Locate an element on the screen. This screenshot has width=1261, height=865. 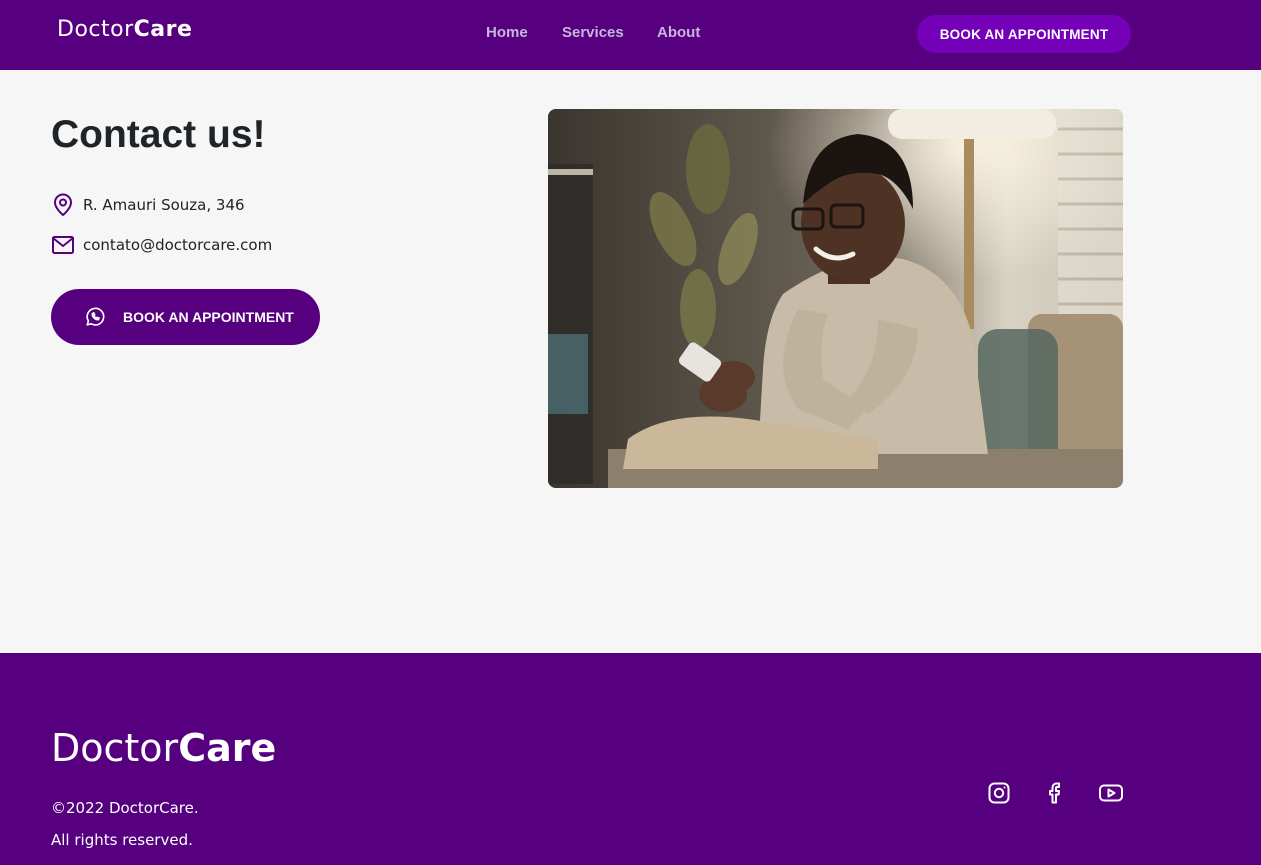
nav-about: About is located at coordinates (678, 32).